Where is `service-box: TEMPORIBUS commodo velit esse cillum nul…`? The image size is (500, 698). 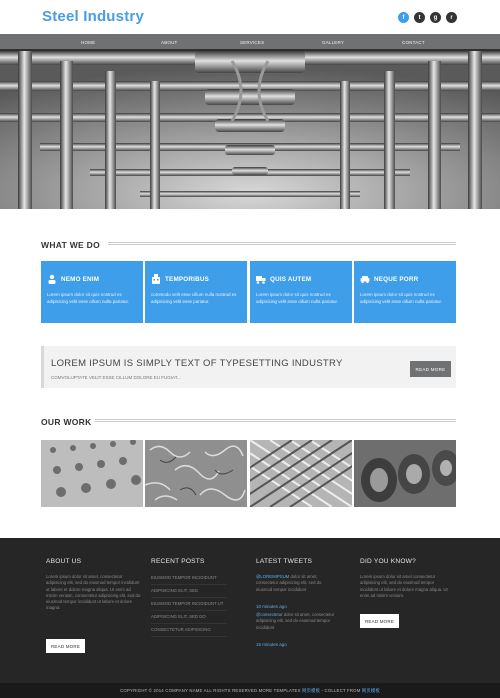
service-box: TEMPORIBUS commodo velit esse cillum nul… is located at coordinates (196, 292).